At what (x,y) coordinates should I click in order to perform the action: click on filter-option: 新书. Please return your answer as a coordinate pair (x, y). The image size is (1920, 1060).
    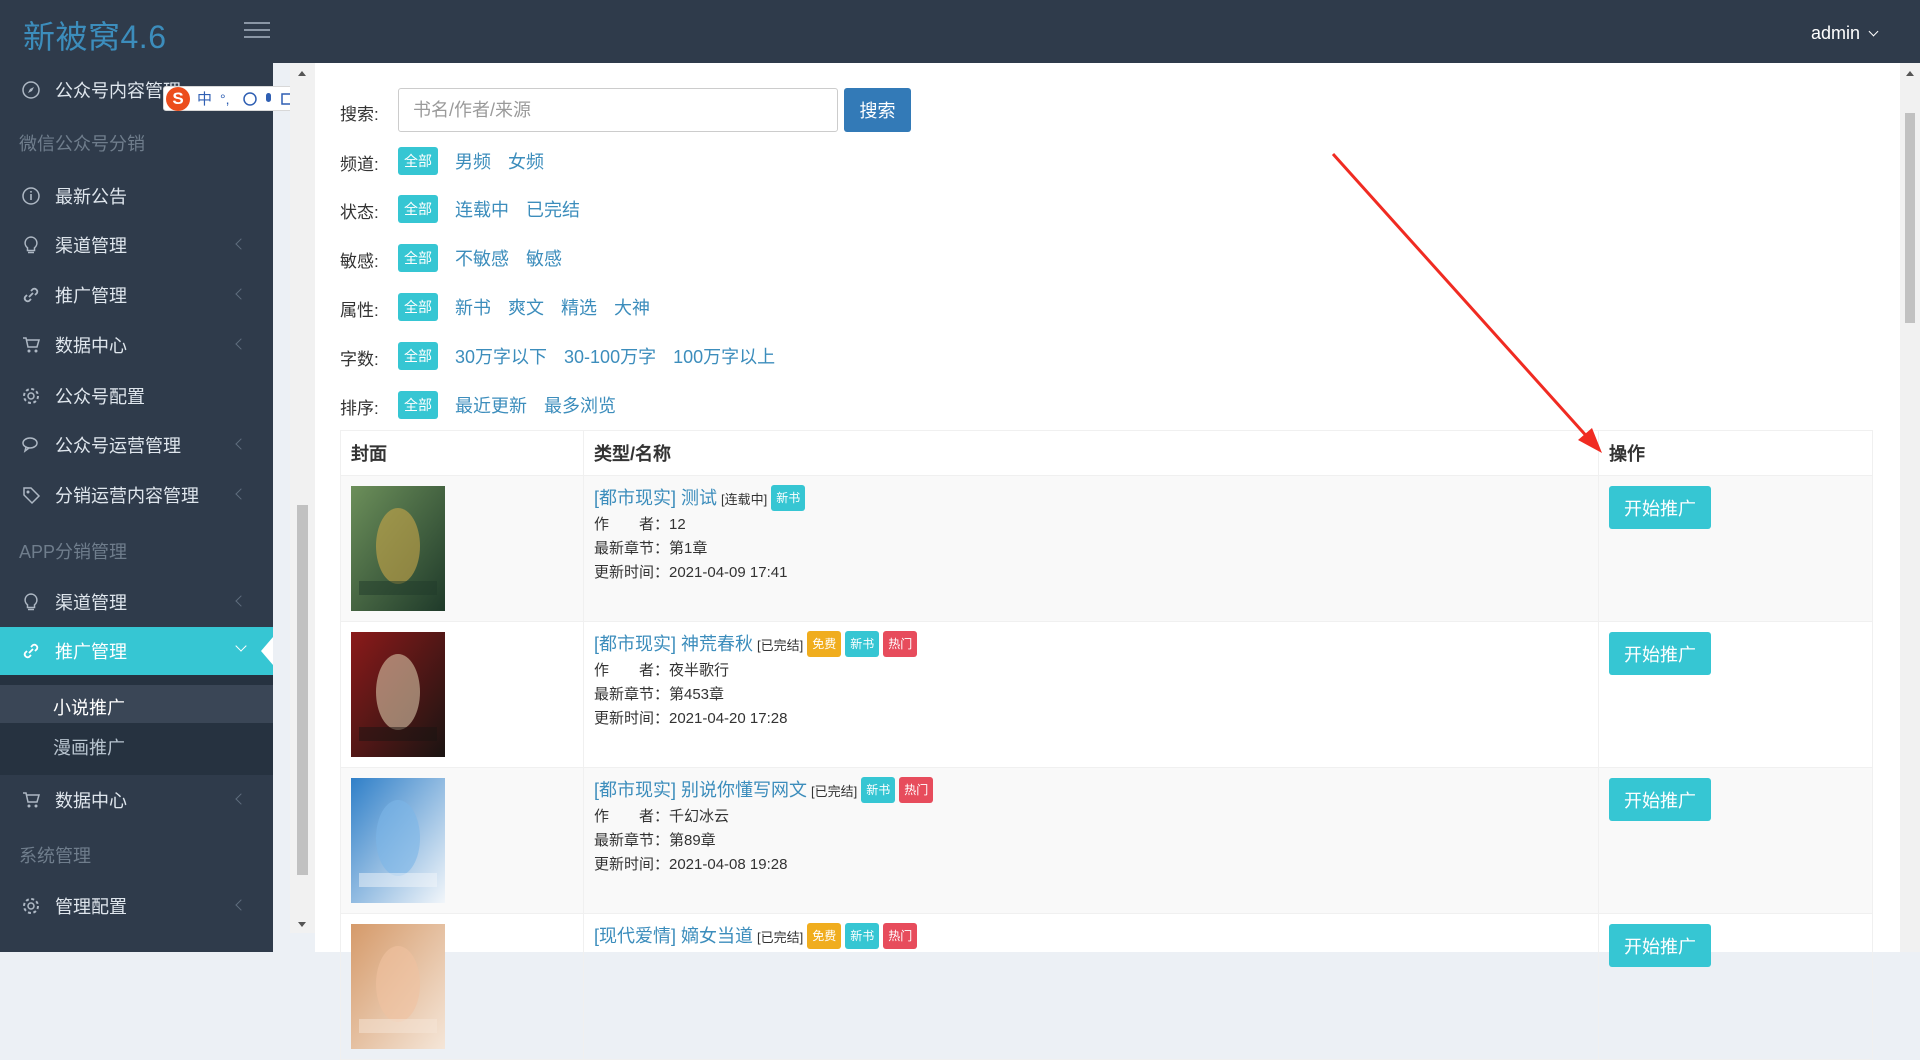
    Looking at the image, I should click on (473, 307).